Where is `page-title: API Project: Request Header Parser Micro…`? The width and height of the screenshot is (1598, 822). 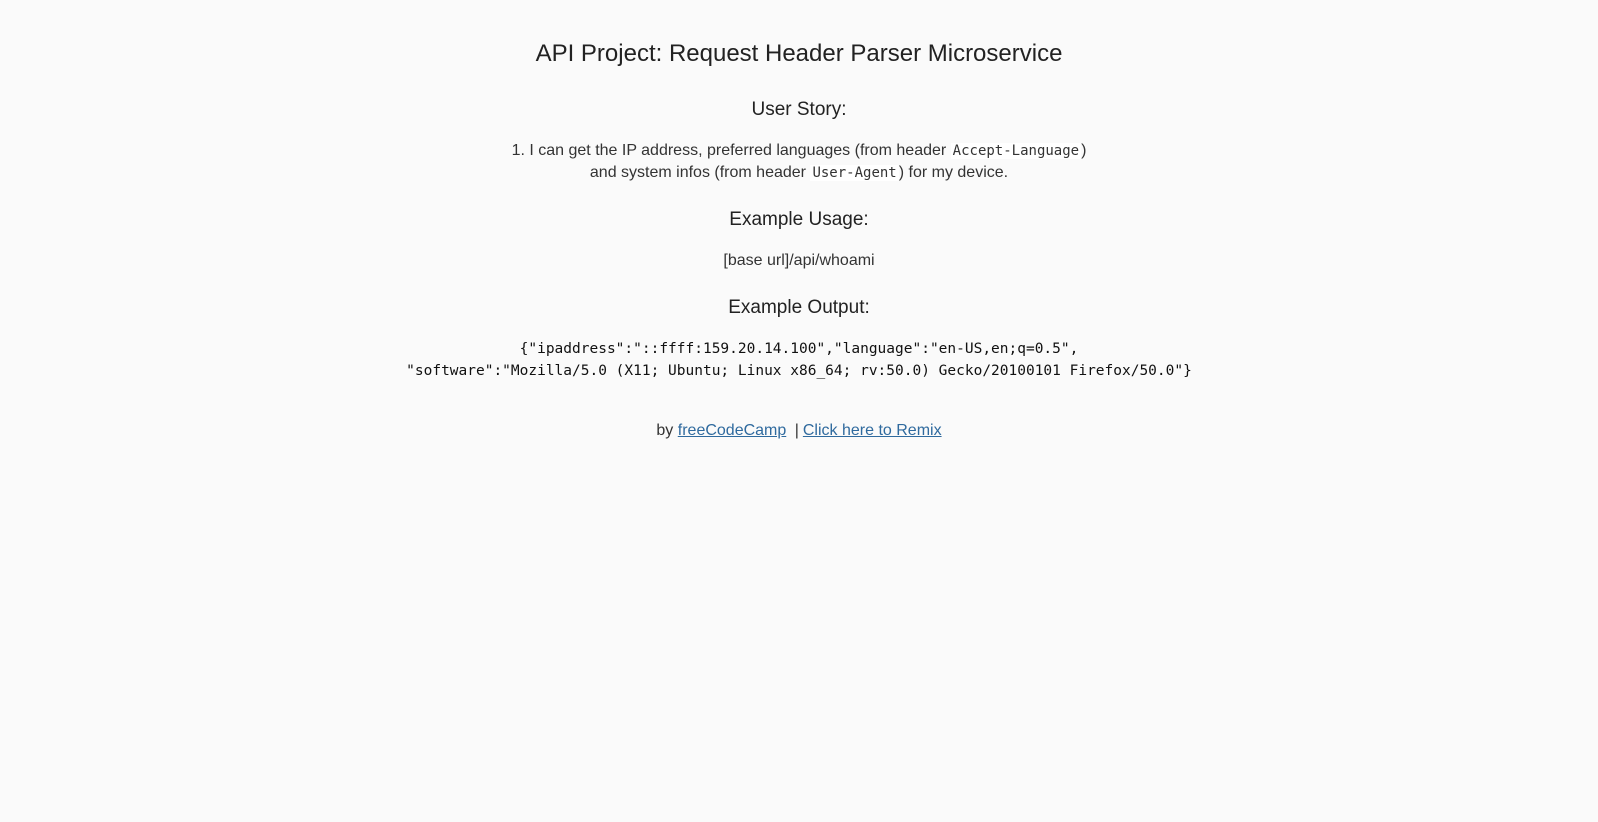
page-title: API Project: Request Header Parser Micro… is located at coordinates (799, 53).